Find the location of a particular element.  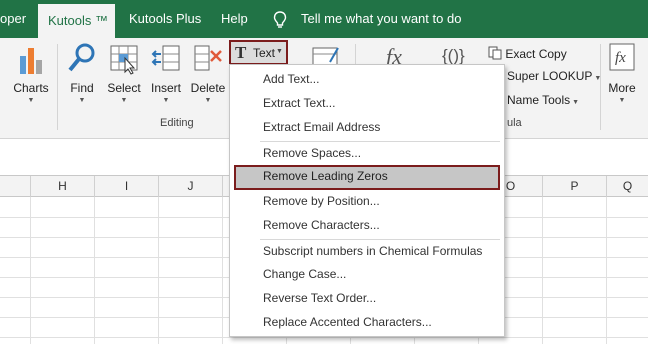

exact-copy-button: Exact Copy is located at coordinates (527, 53).